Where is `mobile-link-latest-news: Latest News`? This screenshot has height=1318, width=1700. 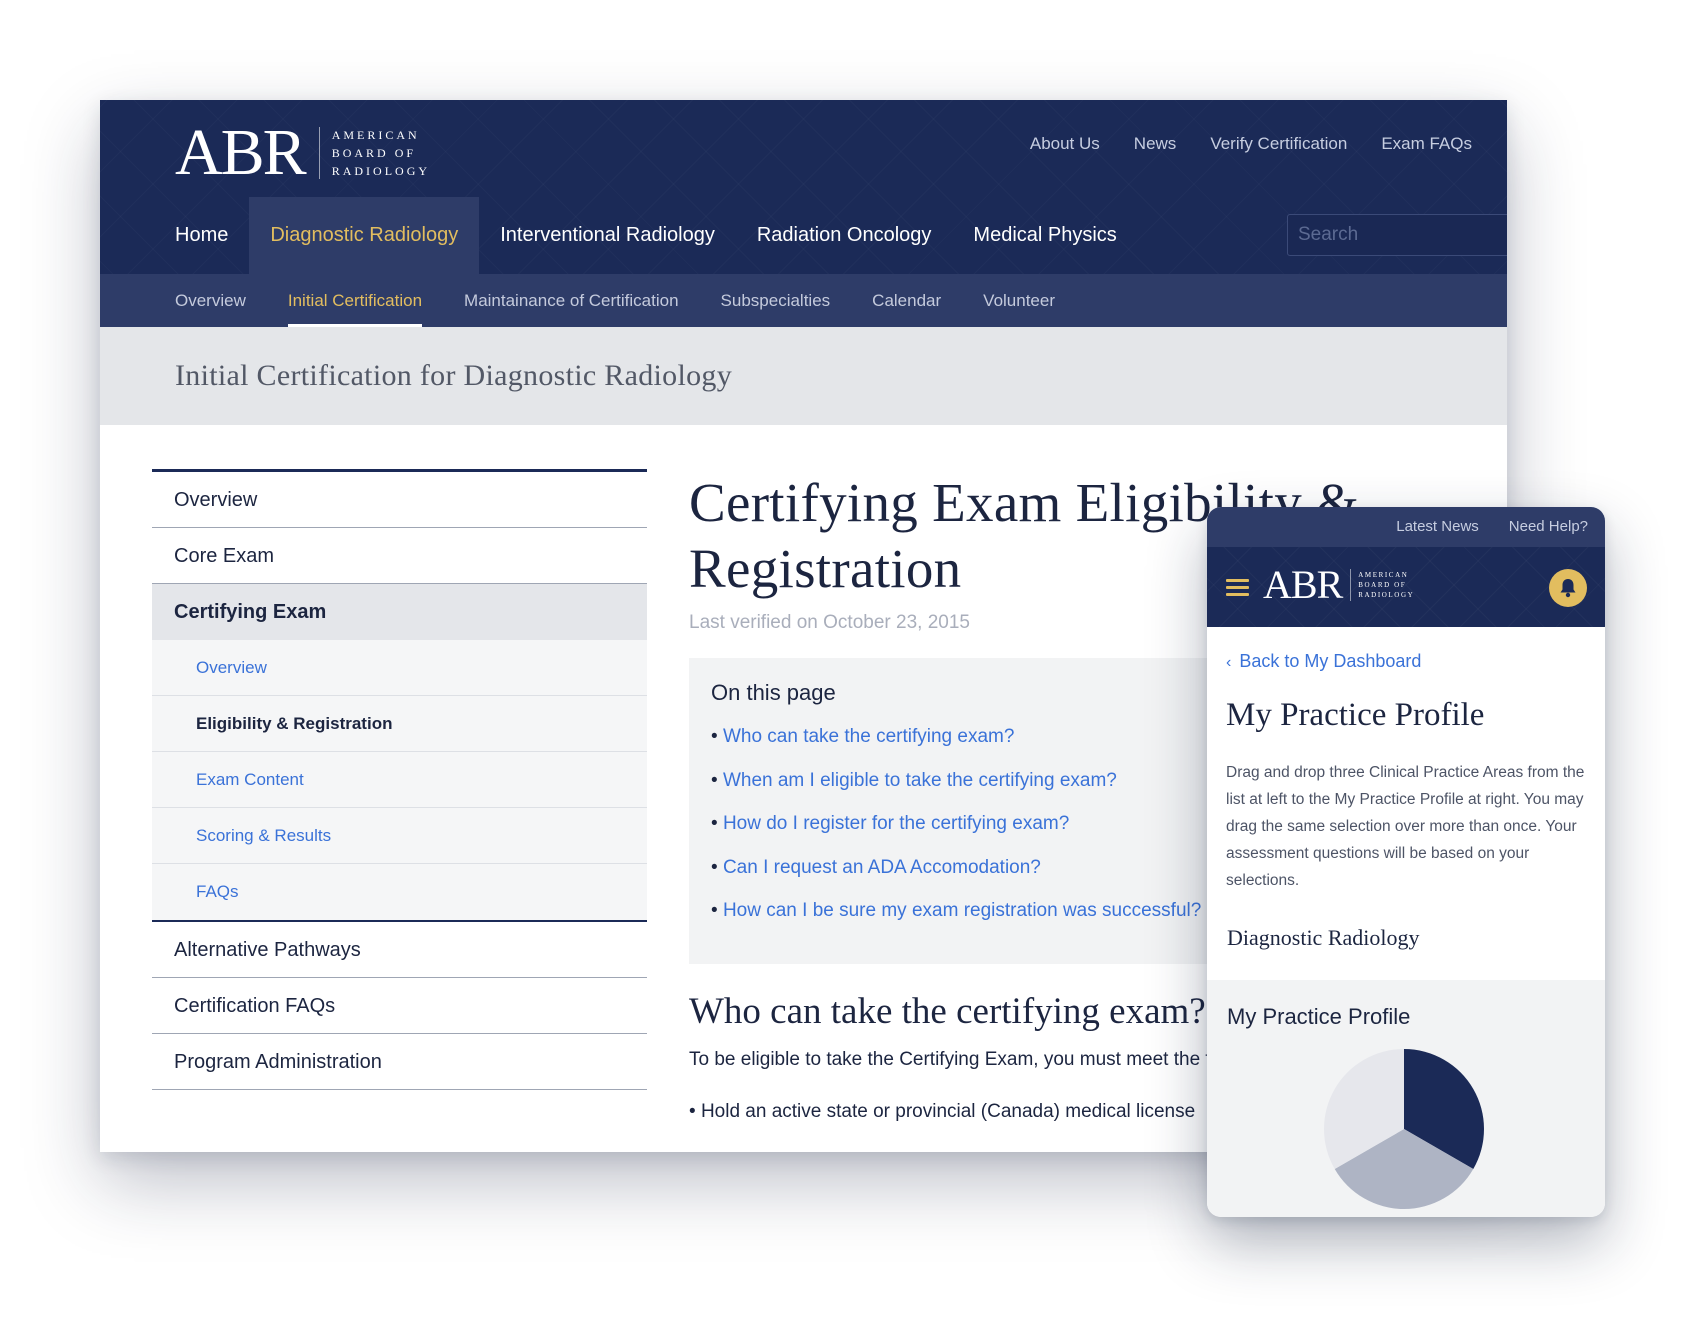 mobile-link-latest-news: Latest News is located at coordinates (1437, 526).